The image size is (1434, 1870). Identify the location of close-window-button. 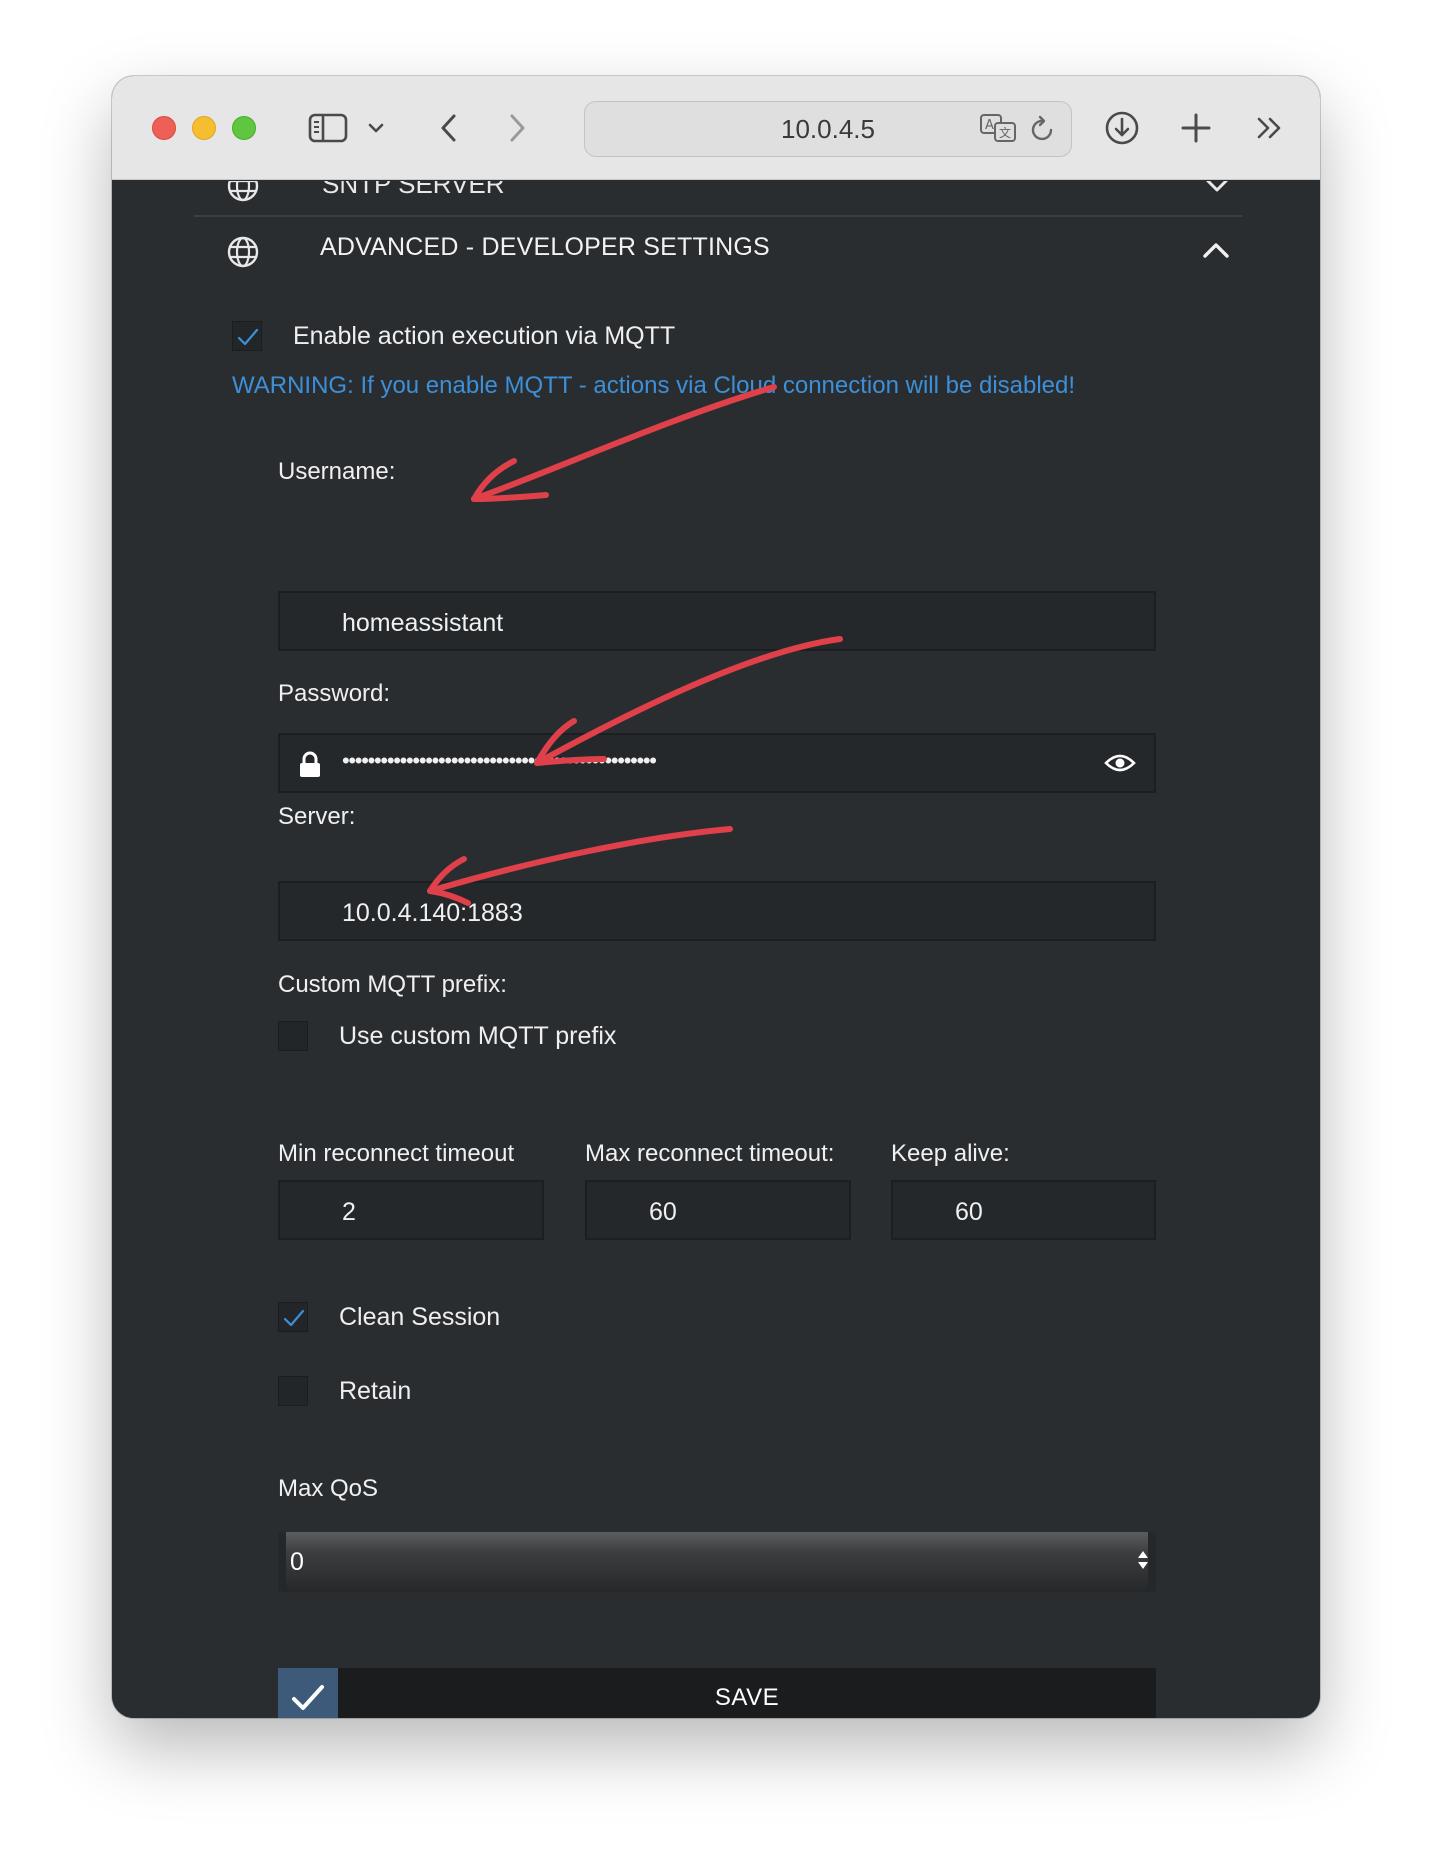
(164, 128).